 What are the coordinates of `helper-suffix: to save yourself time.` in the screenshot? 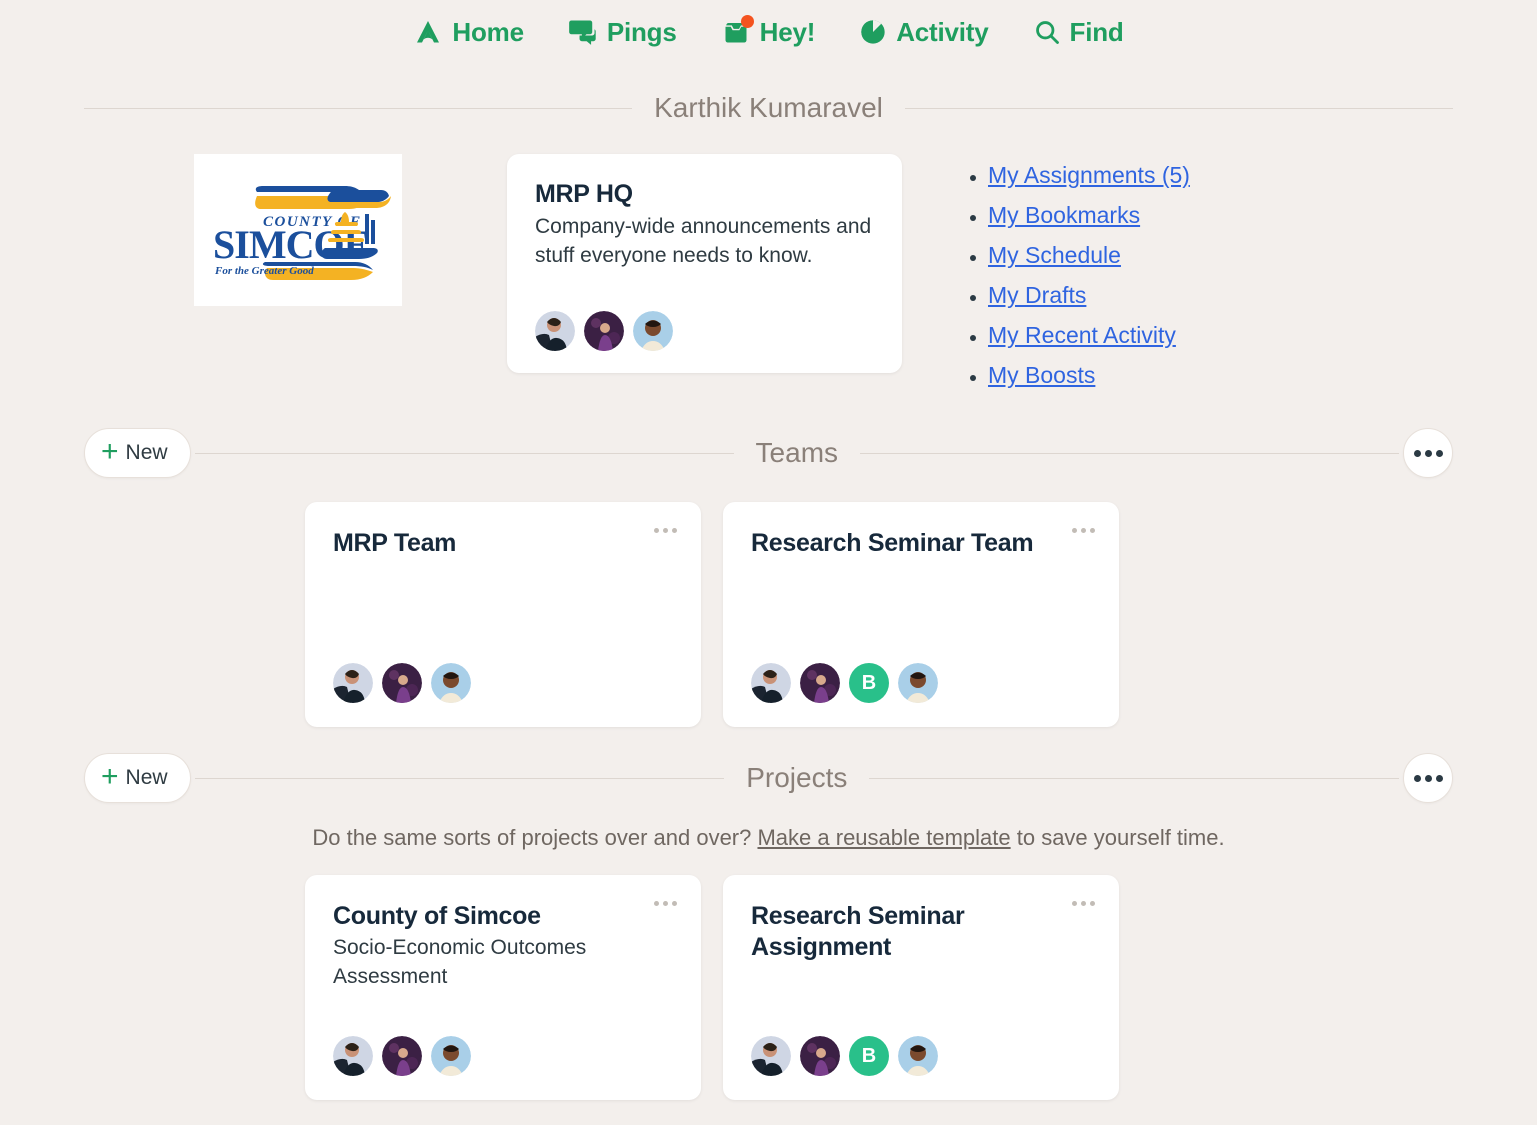 It's located at (1117, 837).